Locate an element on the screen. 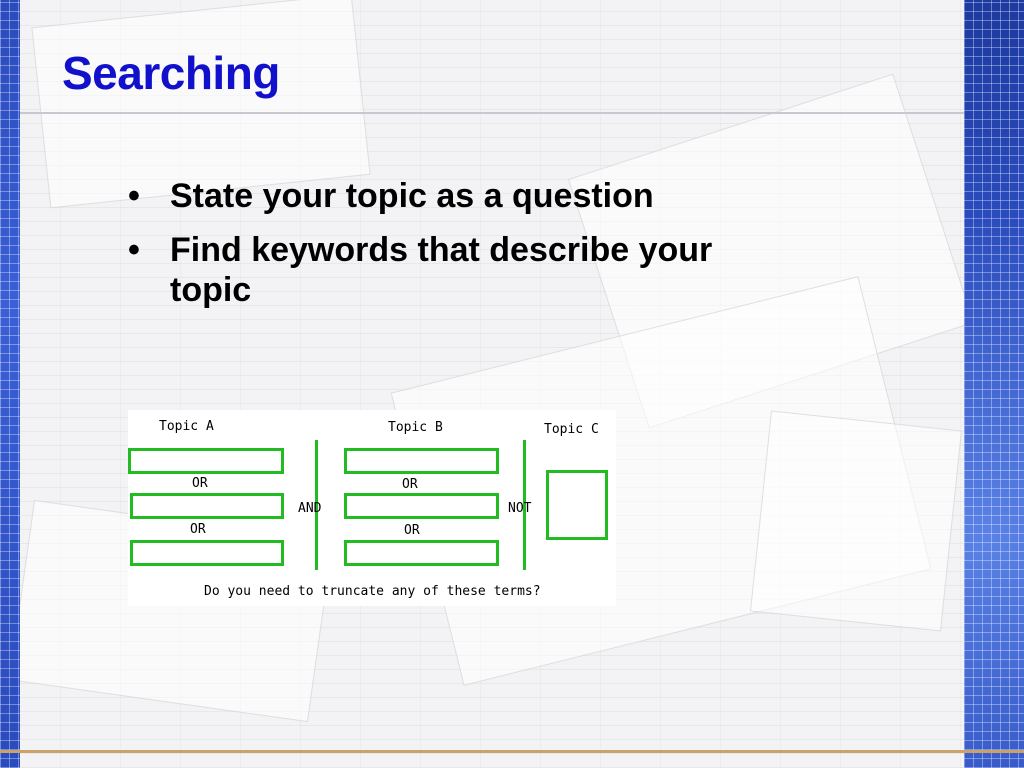 This screenshot has width=1024, height=768. topic-c-term-box is located at coordinates (577, 505).